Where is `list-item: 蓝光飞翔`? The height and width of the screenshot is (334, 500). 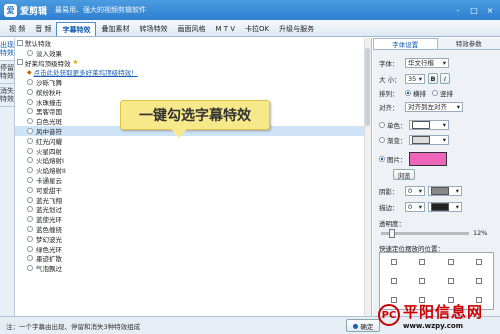
list-item: 蓝光飞翔 is located at coordinates (193, 200).